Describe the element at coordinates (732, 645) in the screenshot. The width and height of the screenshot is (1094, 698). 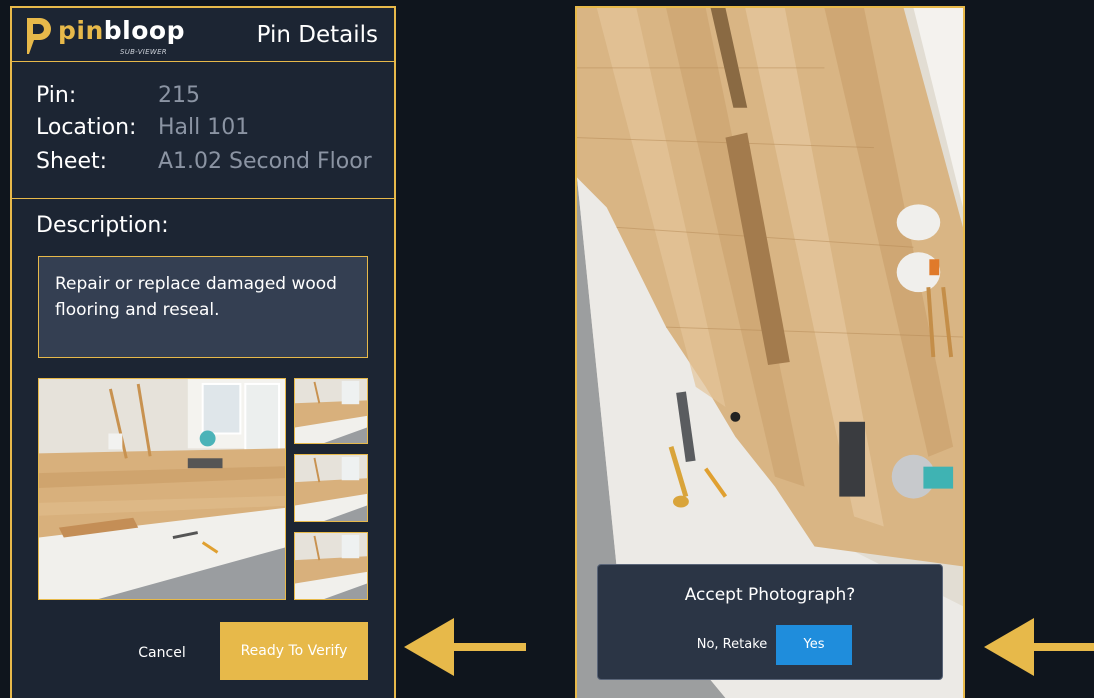
I see `retake-button: No, Retake` at that location.